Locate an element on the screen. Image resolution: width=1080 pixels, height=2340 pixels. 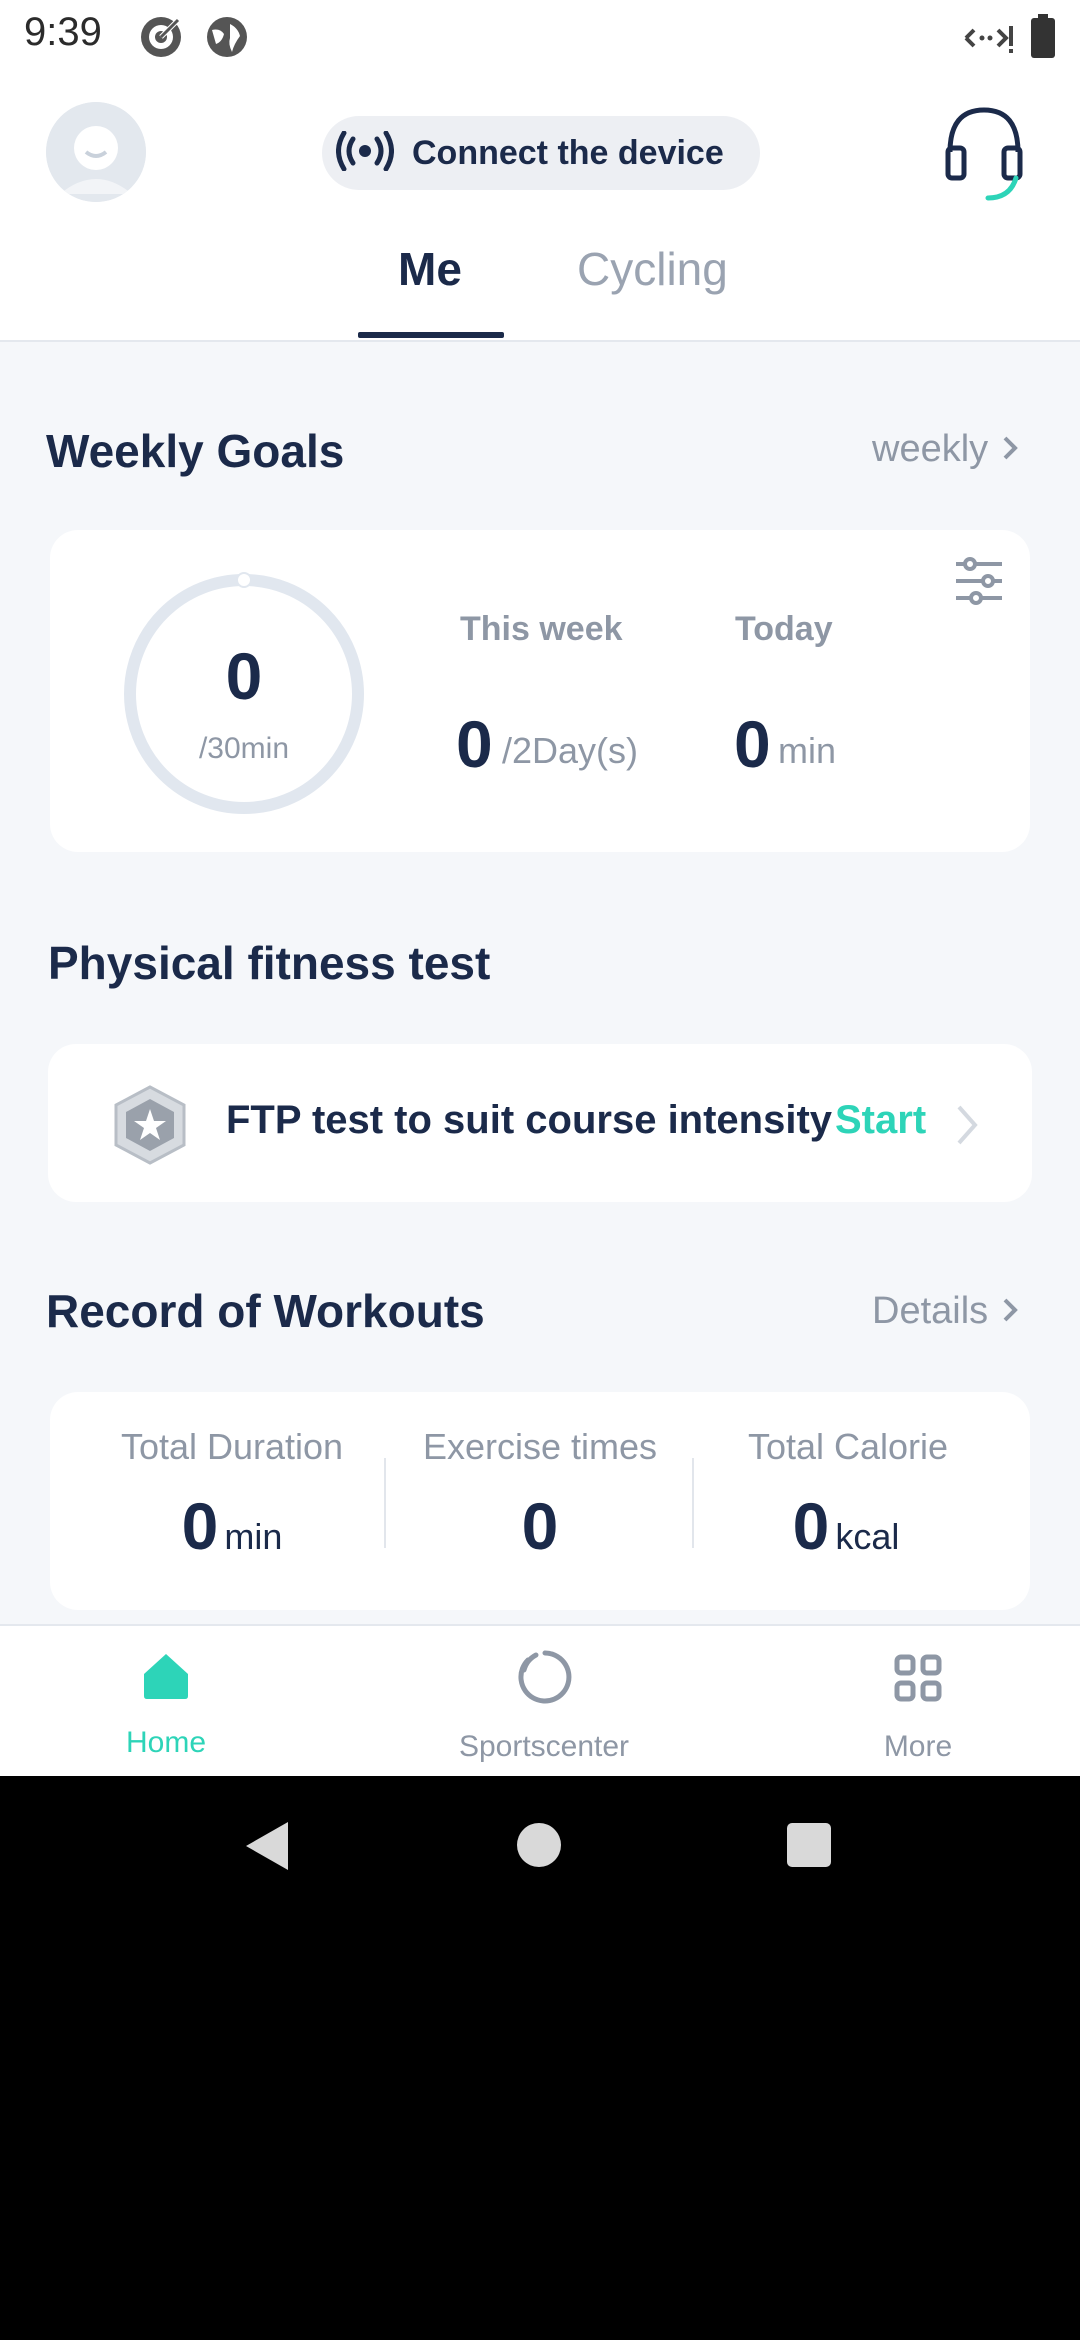
exercise-times-label: Exercise times is located at coordinates (540, 1446).